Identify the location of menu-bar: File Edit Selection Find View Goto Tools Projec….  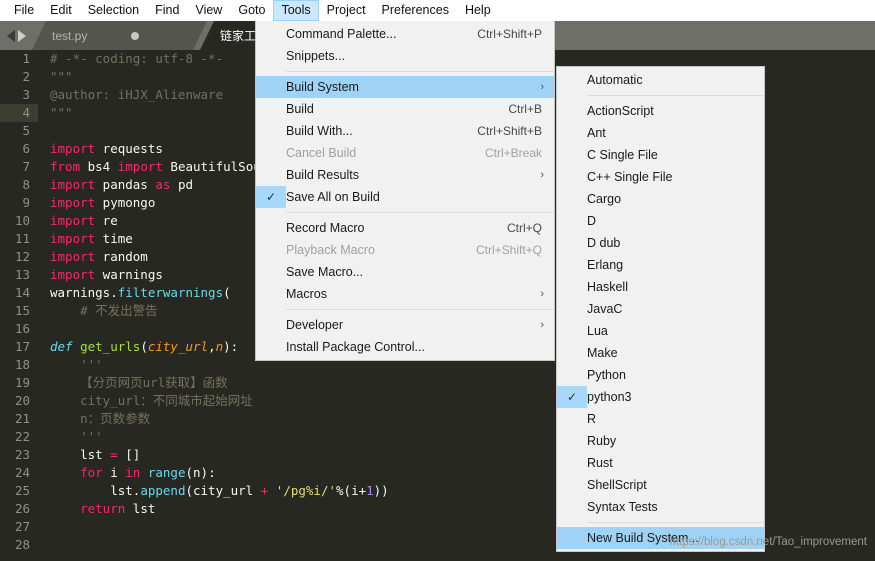
(437, 10).